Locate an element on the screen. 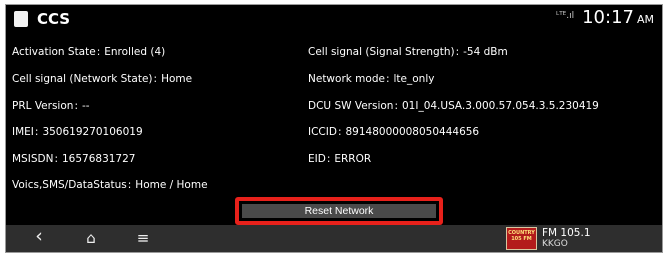 The image size is (668, 257). info-label: PRL Version is located at coordinates (43, 106).